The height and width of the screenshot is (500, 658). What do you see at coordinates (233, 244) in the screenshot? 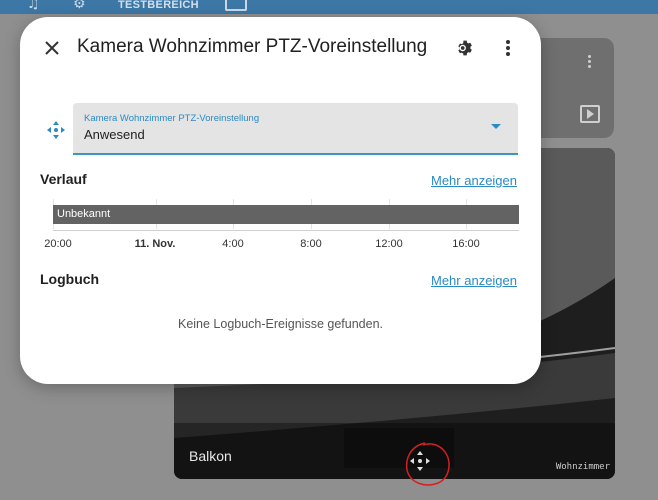
I see `time-label: 4:00` at bounding box center [233, 244].